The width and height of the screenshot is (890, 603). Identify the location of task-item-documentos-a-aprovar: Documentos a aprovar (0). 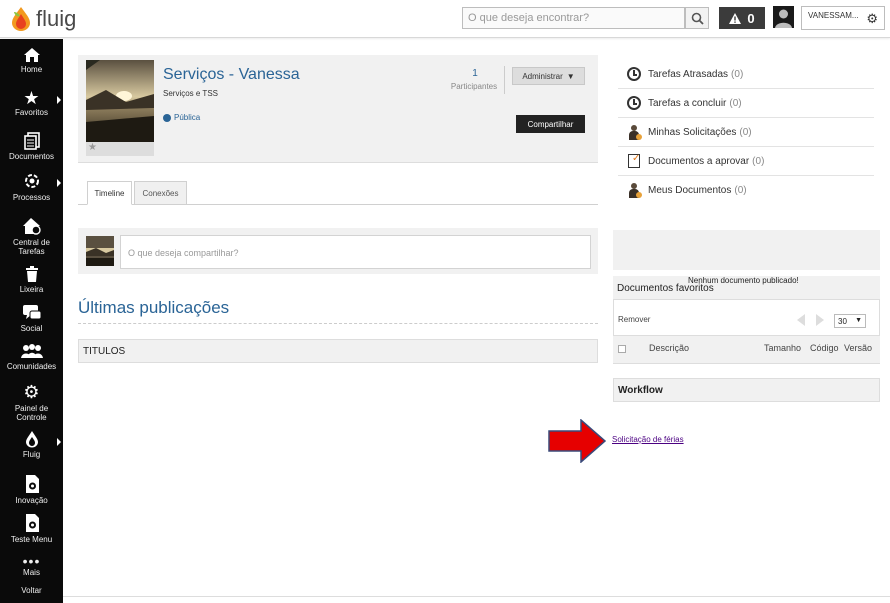
(746, 161).